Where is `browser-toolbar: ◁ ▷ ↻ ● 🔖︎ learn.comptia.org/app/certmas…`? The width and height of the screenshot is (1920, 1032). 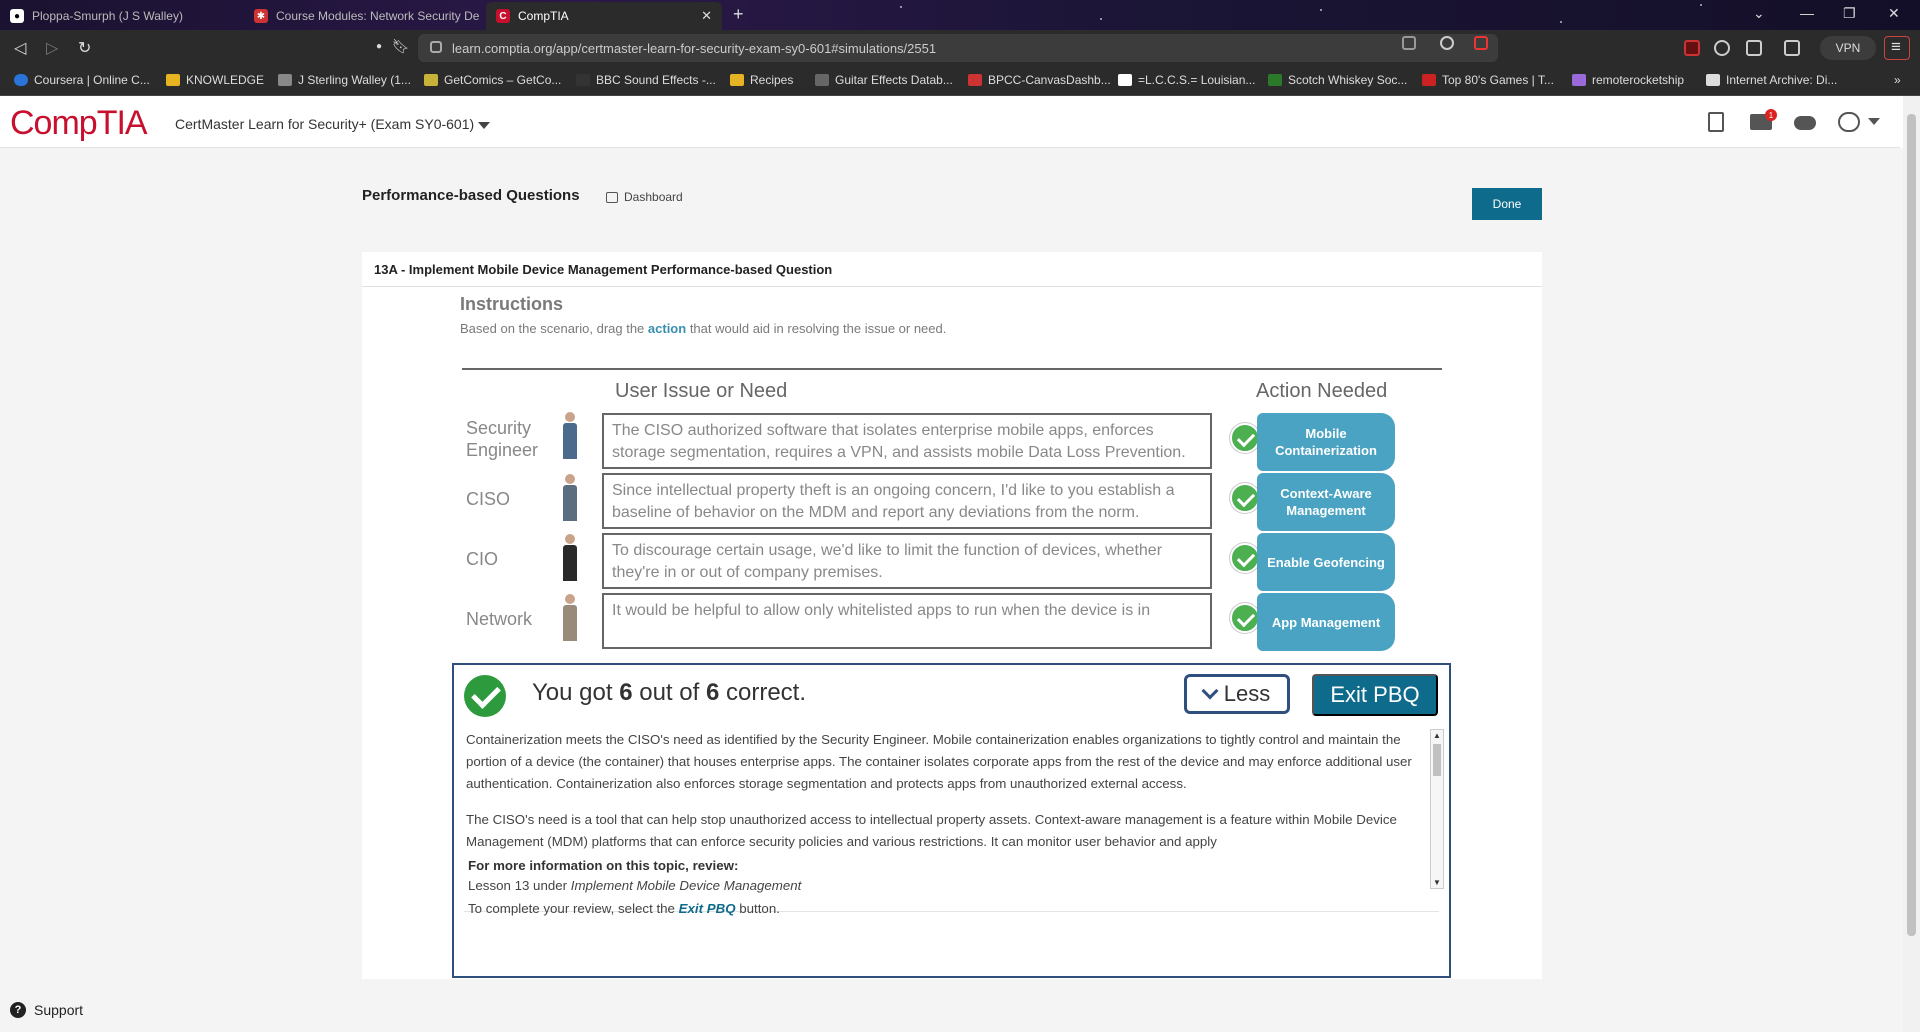 browser-toolbar: ◁ ▷ ↻ ● 🔖︎ learn.comptia.org/app/certmas… is located at coordinates (960, 48).